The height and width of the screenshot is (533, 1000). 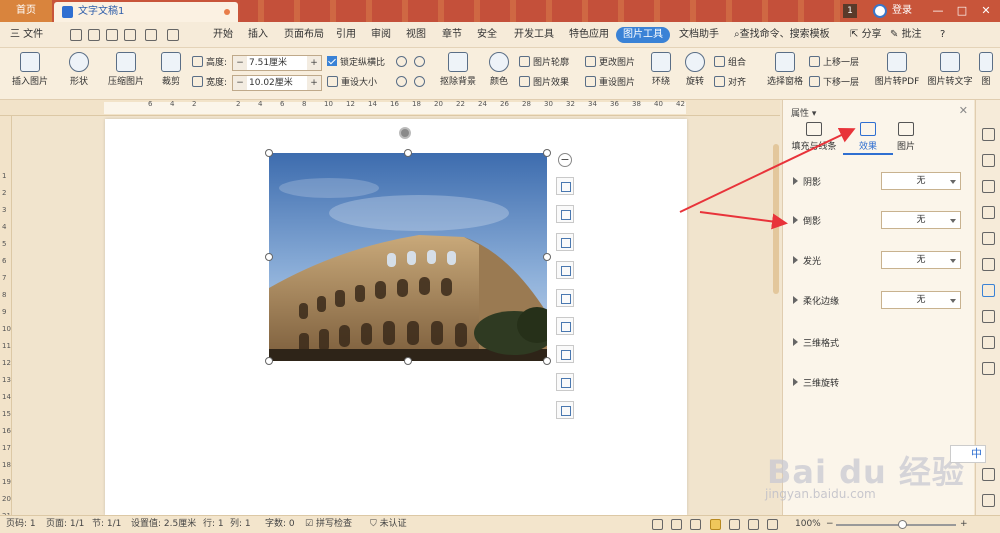 I want to click on resize-handle-bottom-right, so click(x=547, y=361).